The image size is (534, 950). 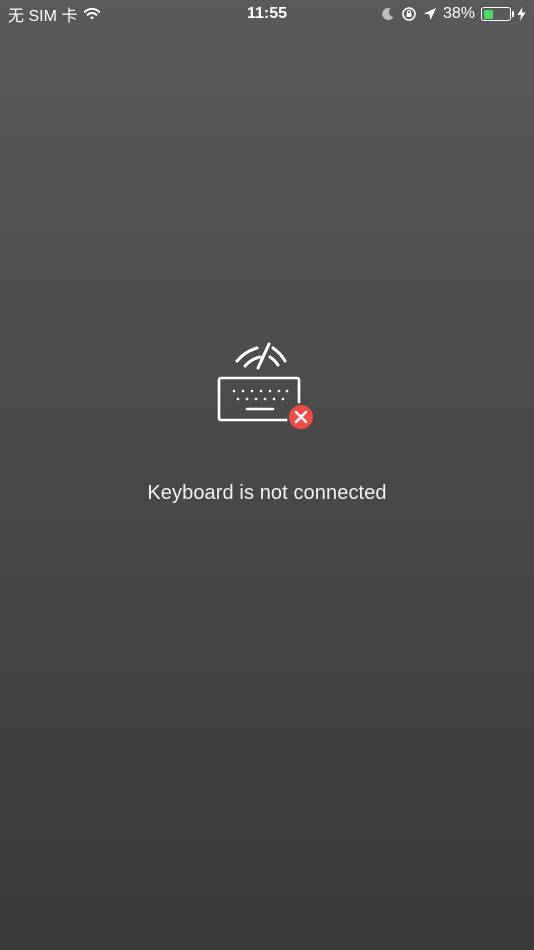 I want to click on battery-nub, so click(x=512, y=14).